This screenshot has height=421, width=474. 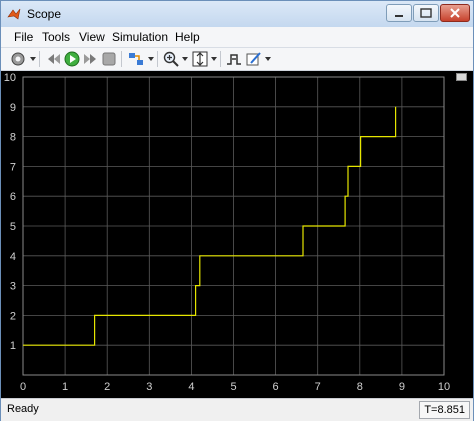 What do you see at coordinates (234, 59) in the screenshot?
I see `triggers-icon` at bounding box center [234, 59].